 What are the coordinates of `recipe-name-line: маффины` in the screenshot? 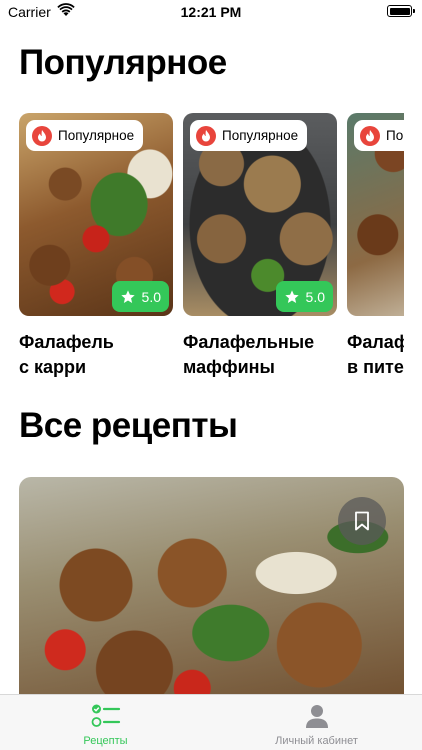 It's located at (229, 367).